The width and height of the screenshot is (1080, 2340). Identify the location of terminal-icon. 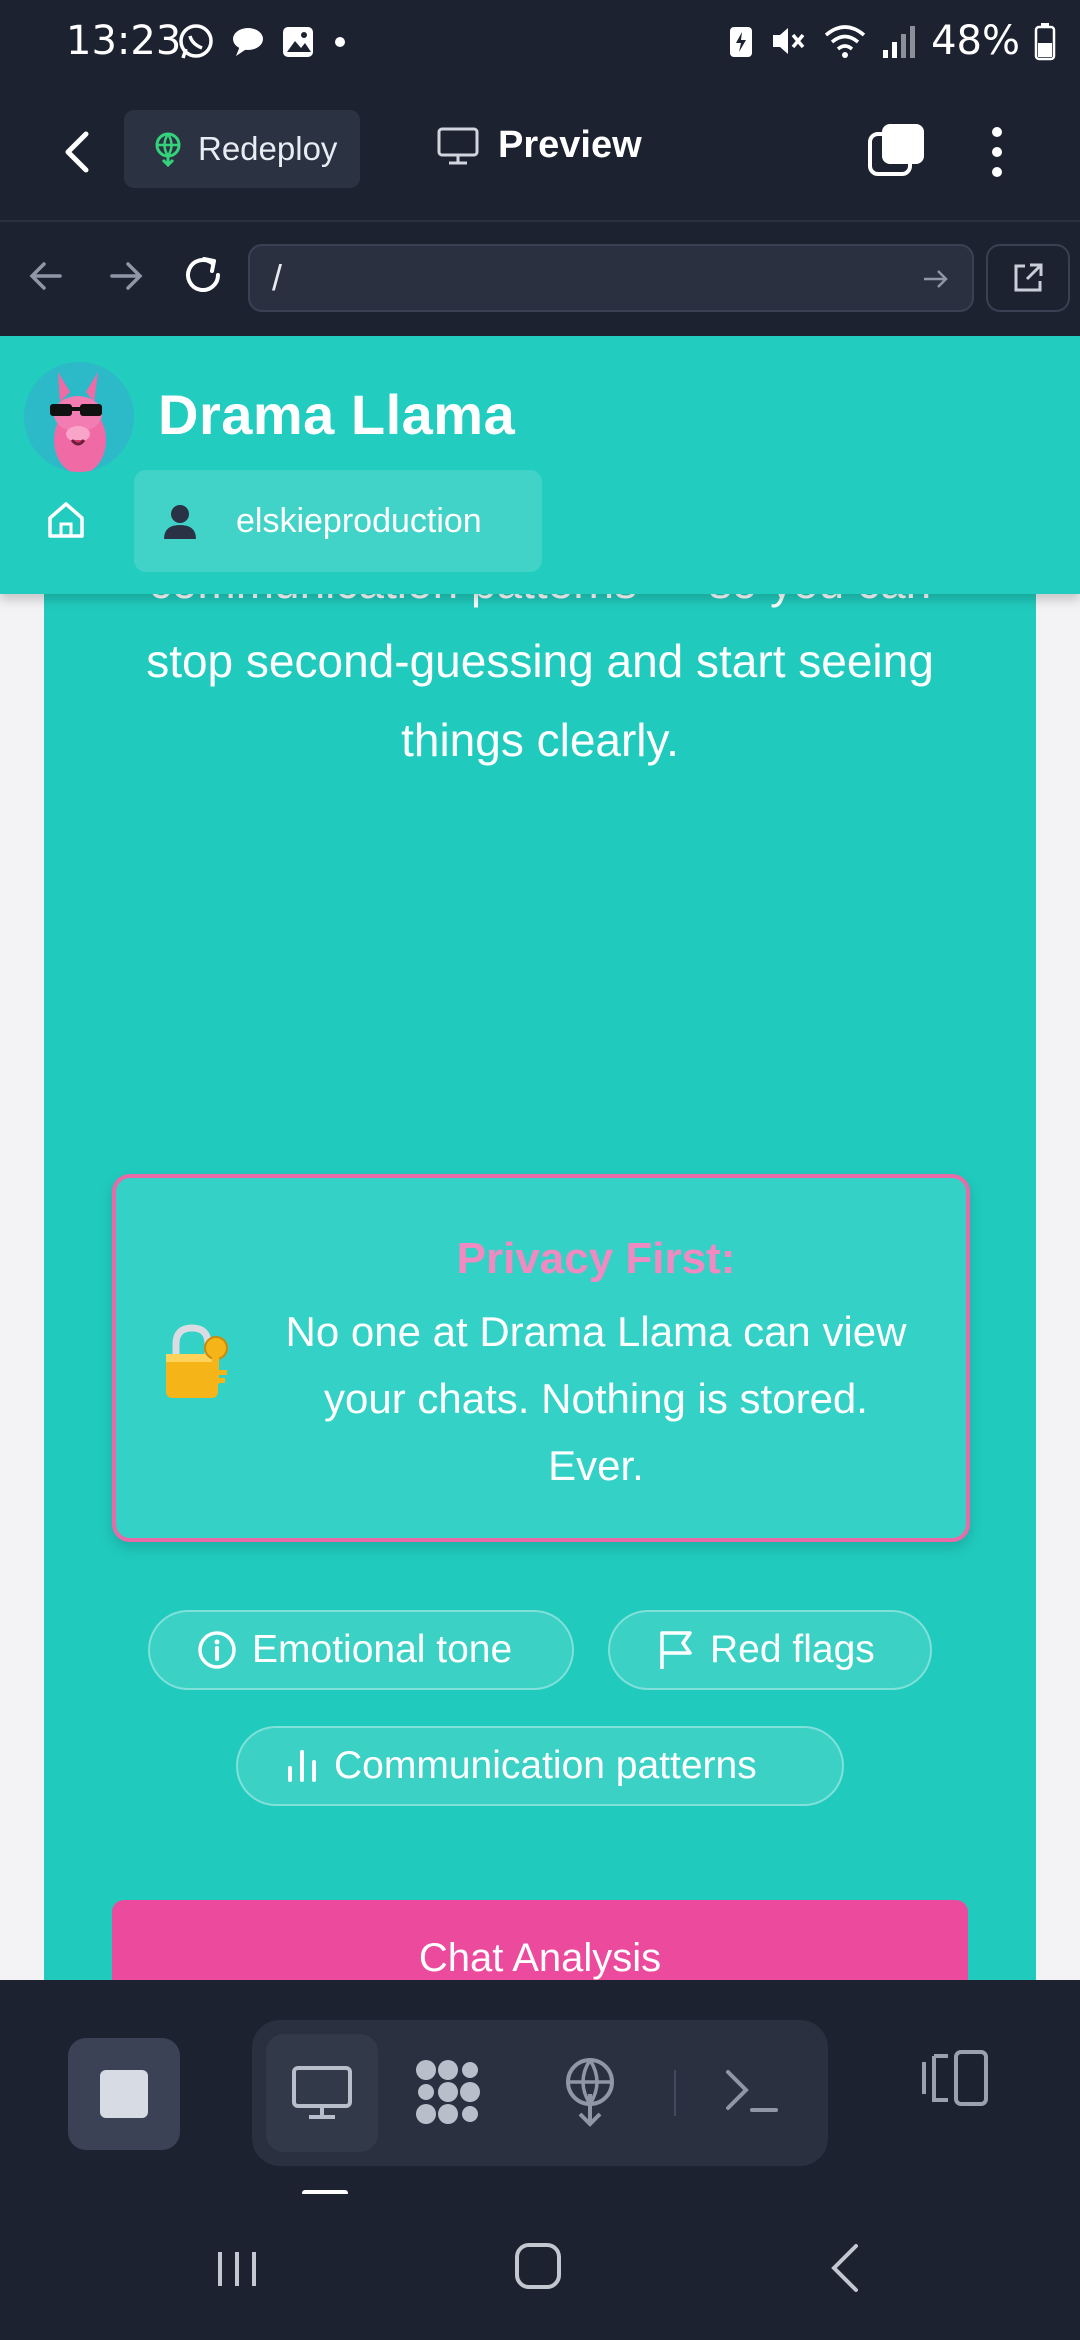
(752, 2091).